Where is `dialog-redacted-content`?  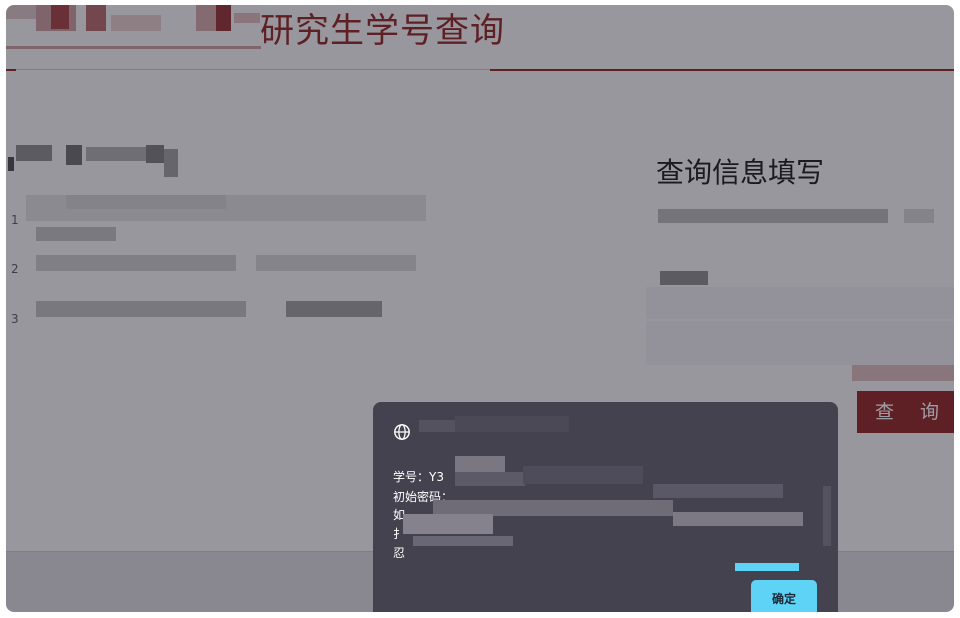
dialog-redacted-content is located at coordinates (618, 507).